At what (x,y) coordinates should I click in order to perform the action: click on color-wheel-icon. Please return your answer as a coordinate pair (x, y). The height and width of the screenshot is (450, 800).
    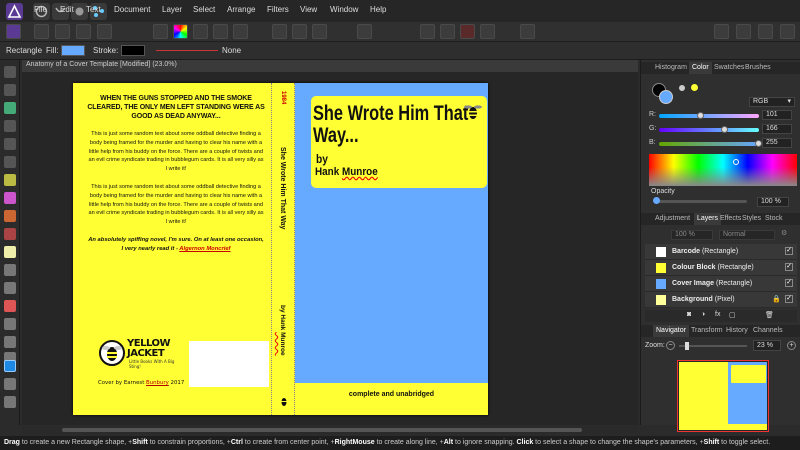
    Looking at the image, I should click on (180, 31).